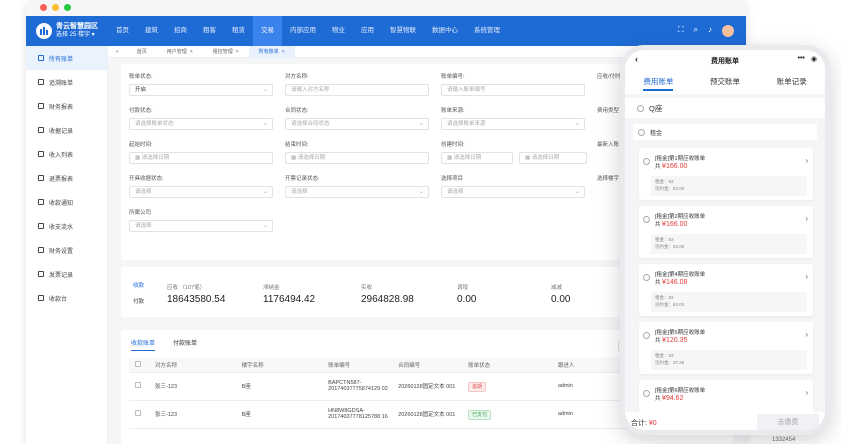  What do you see at coordinates (279, 365) in the screenshot?
I see `column-header: 楼宇名称` at bounding box center [279, 365].